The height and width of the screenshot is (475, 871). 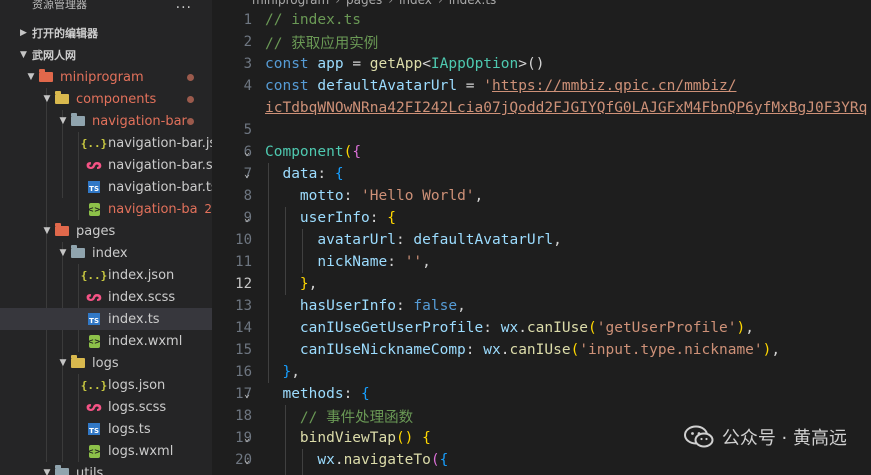 What do you see at coordinates (348, 438) in the screenshot?
I see `code-text: bindViewTap() {` at bounding box center [348, 438].